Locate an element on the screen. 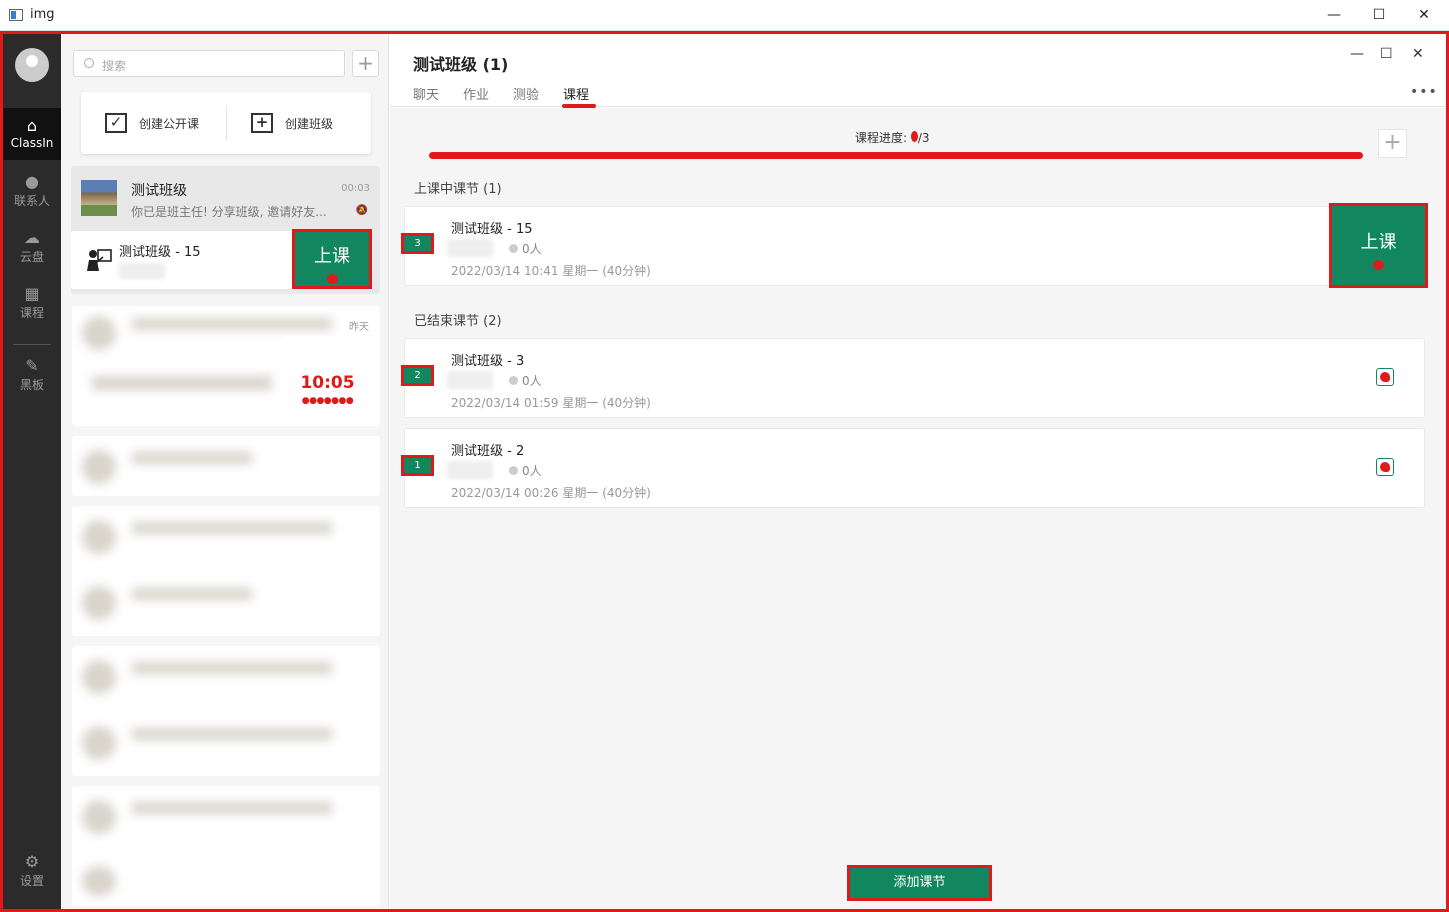  conversation-name: 测试班级 is located at coordinates (159, 191).